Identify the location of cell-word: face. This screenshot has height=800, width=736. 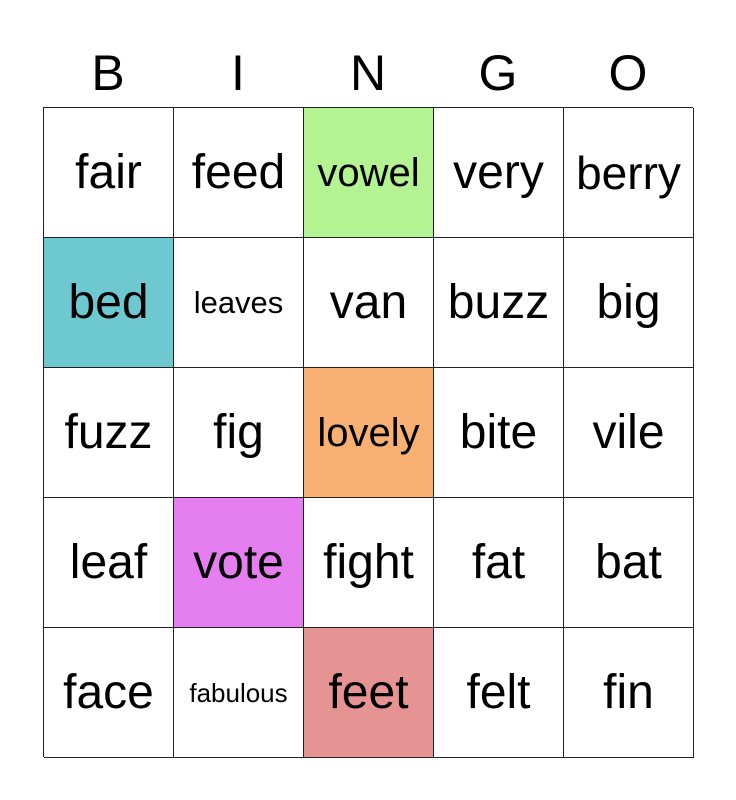
(108, 692).